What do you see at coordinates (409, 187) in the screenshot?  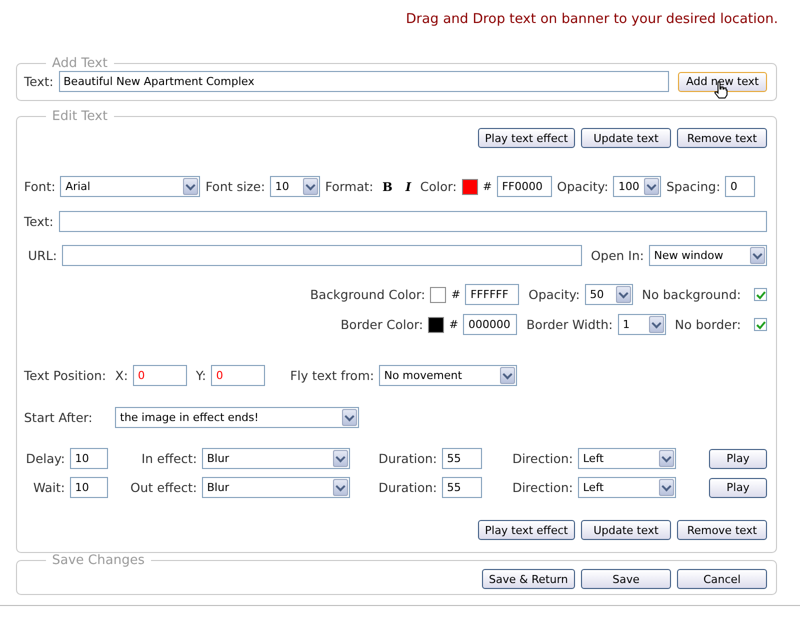 I see `italic-button: I` at bounding box center [409, 187].